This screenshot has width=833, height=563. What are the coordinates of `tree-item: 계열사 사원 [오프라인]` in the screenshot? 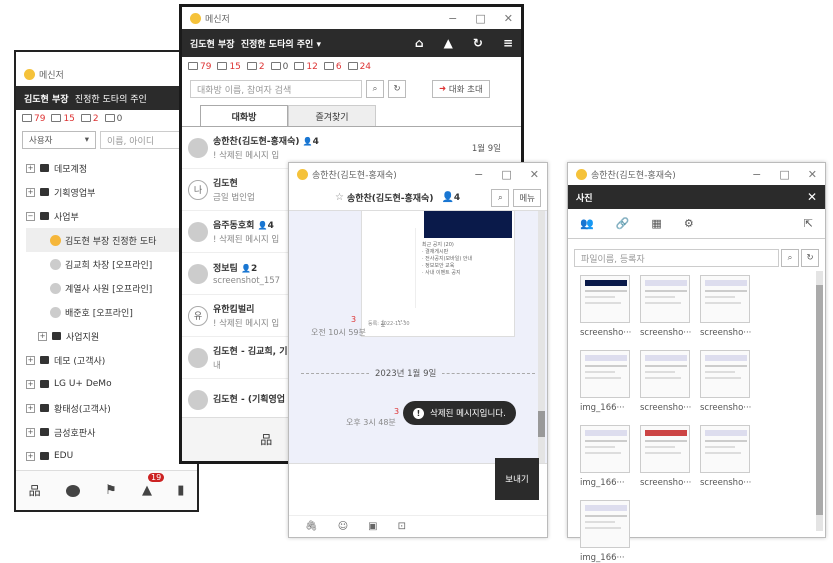 It's located at (111, 288).